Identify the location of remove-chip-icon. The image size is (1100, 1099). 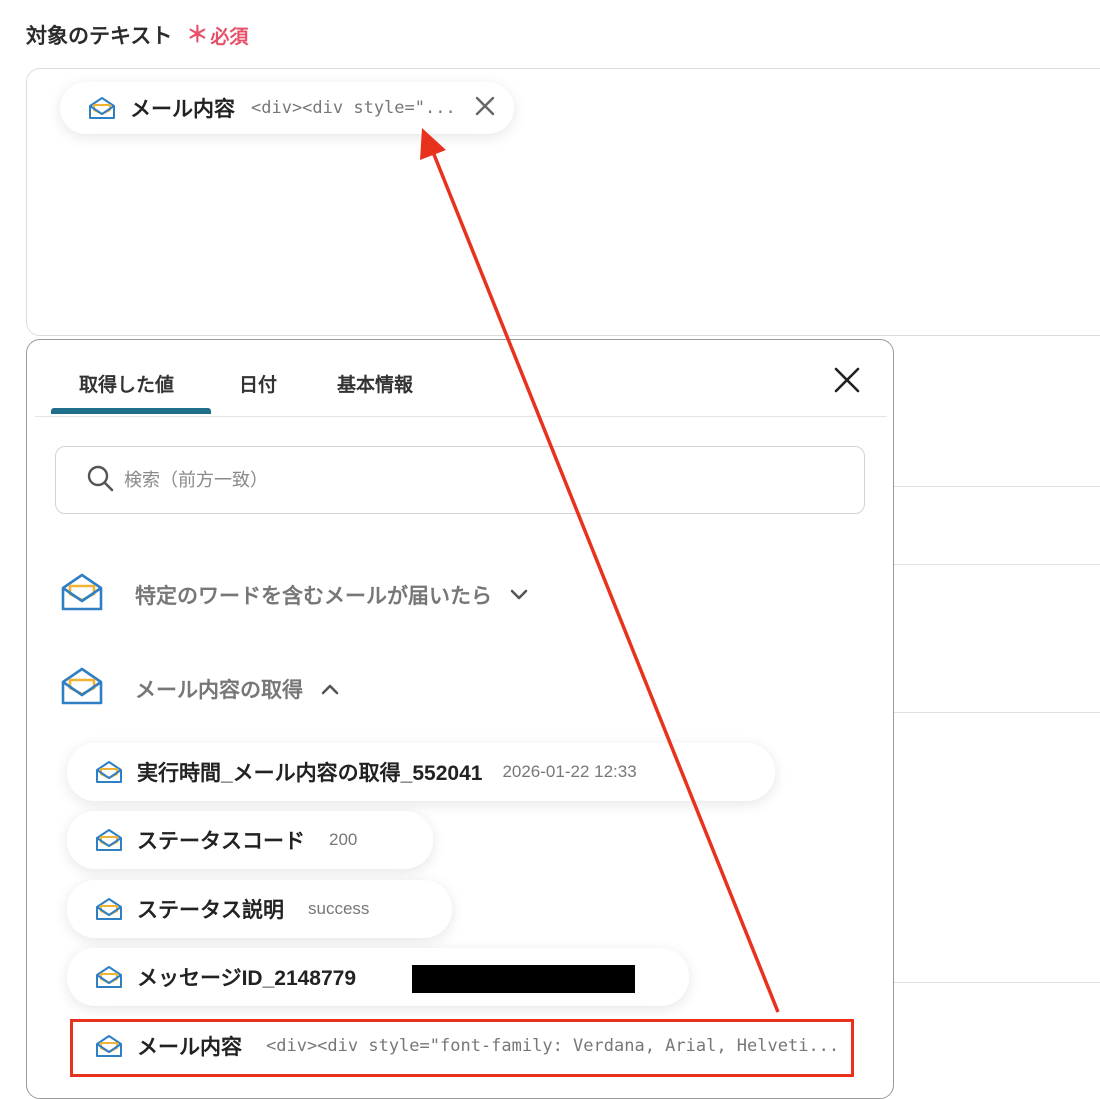
(485, 108).